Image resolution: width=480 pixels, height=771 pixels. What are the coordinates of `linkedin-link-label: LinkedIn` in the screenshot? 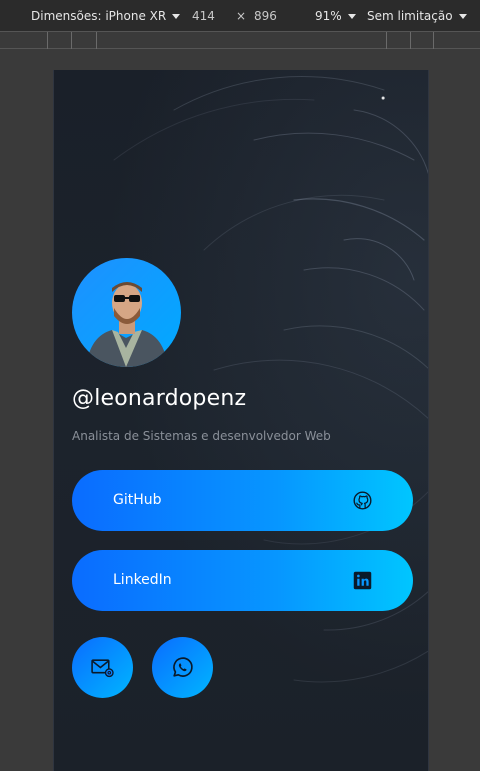 It's located at (142, 580).